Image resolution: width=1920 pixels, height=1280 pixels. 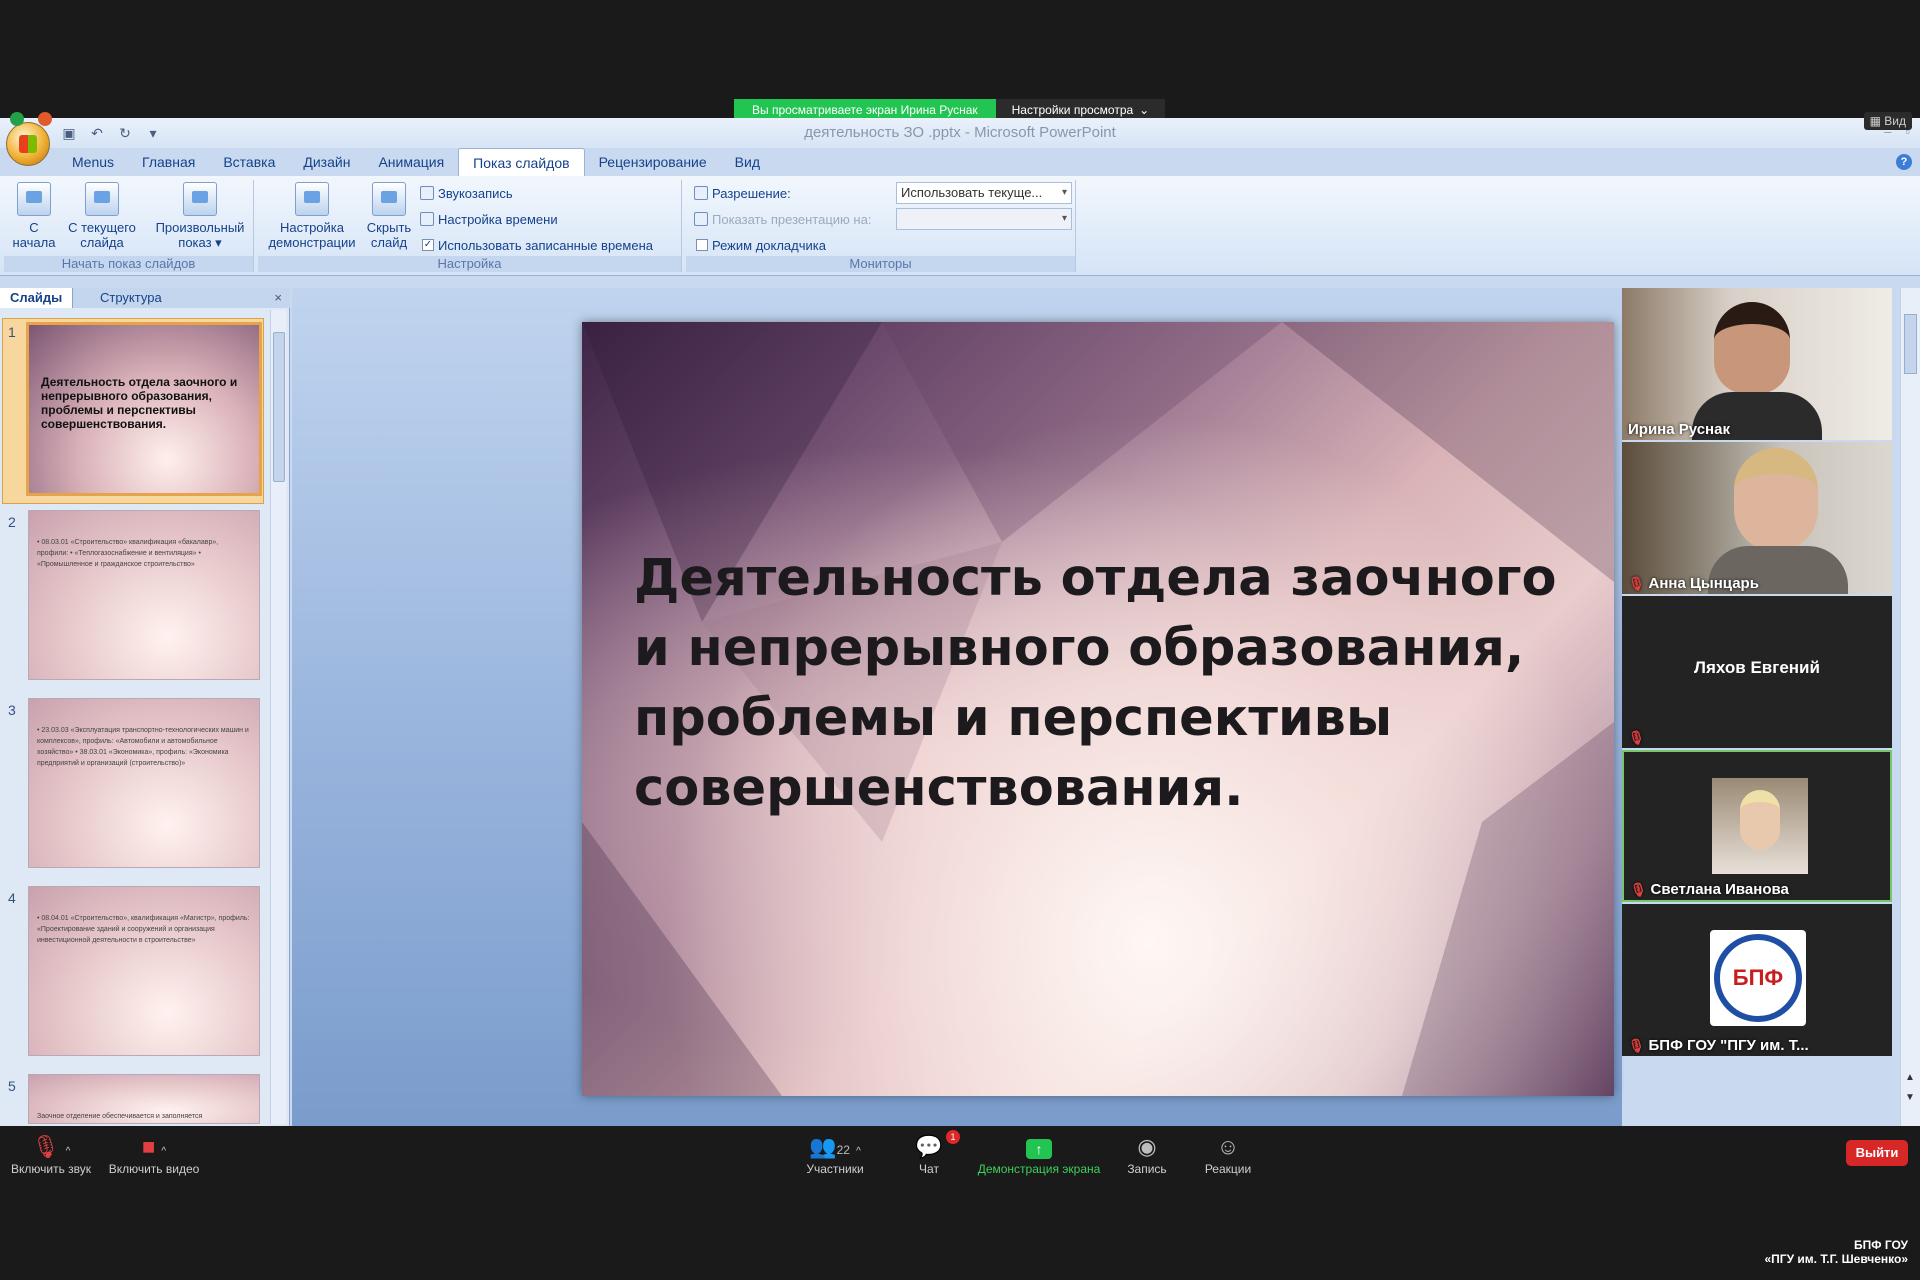 I want to click on participant-name: Ирина Руснак, so click(x=1679, y=429).